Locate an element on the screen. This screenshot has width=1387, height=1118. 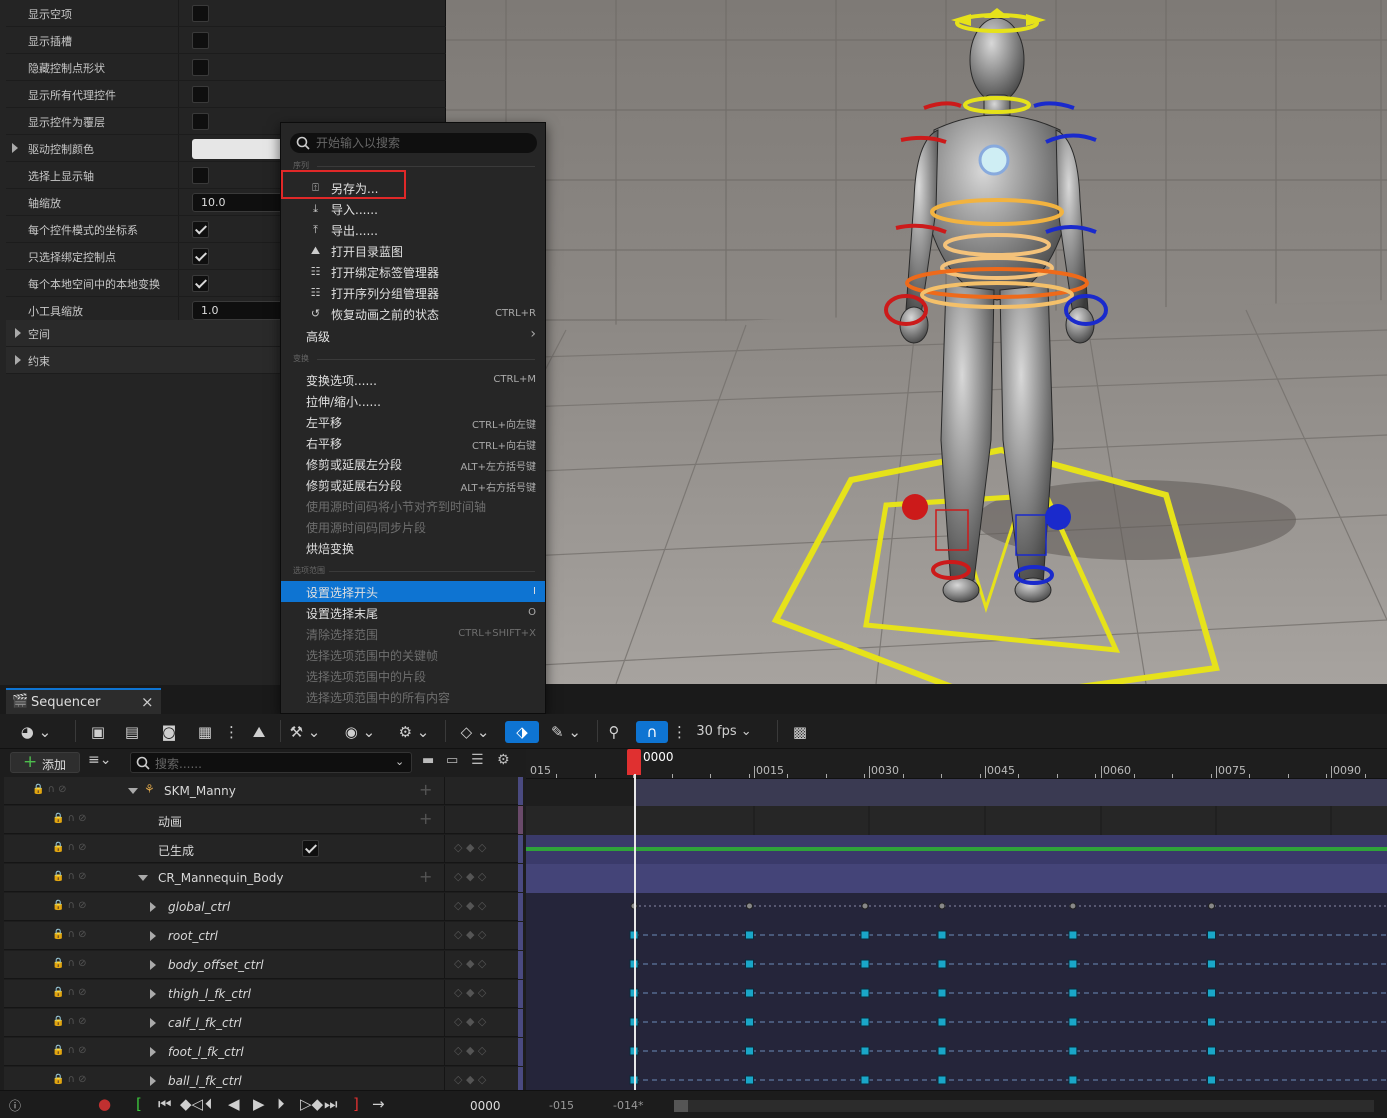
track-row: 🔒 ∩ ⊘ body_offset_ctrl ◇ ◆ ◇ is located at coordinates (263, 965).